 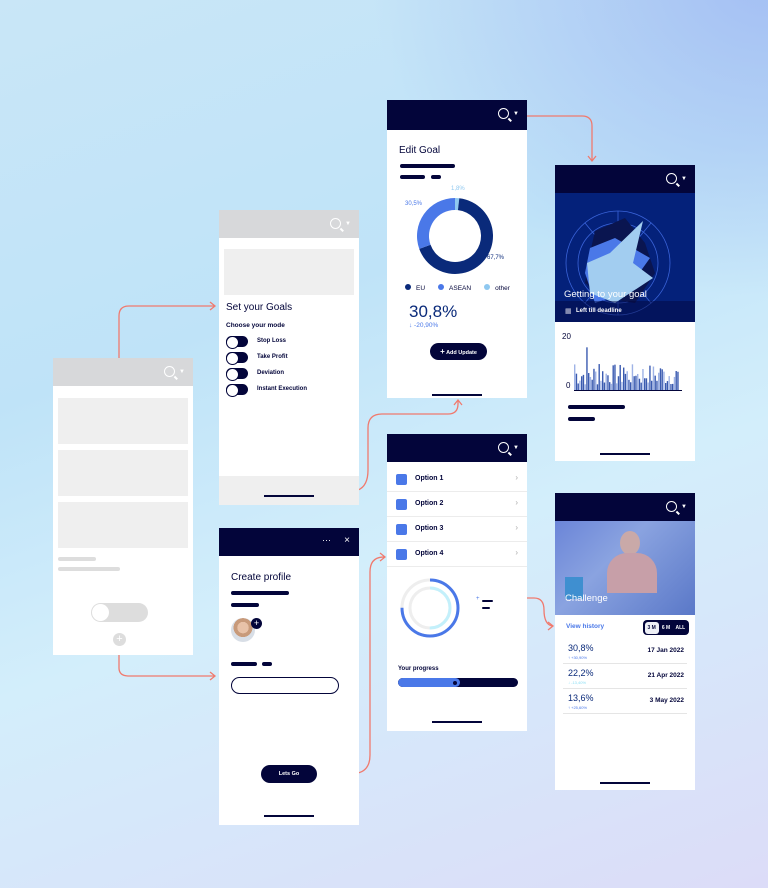 What do you see at coordinates (347, 540) in the screenshot?
I see `close-icon: ×` at bounding box center [347, 540].